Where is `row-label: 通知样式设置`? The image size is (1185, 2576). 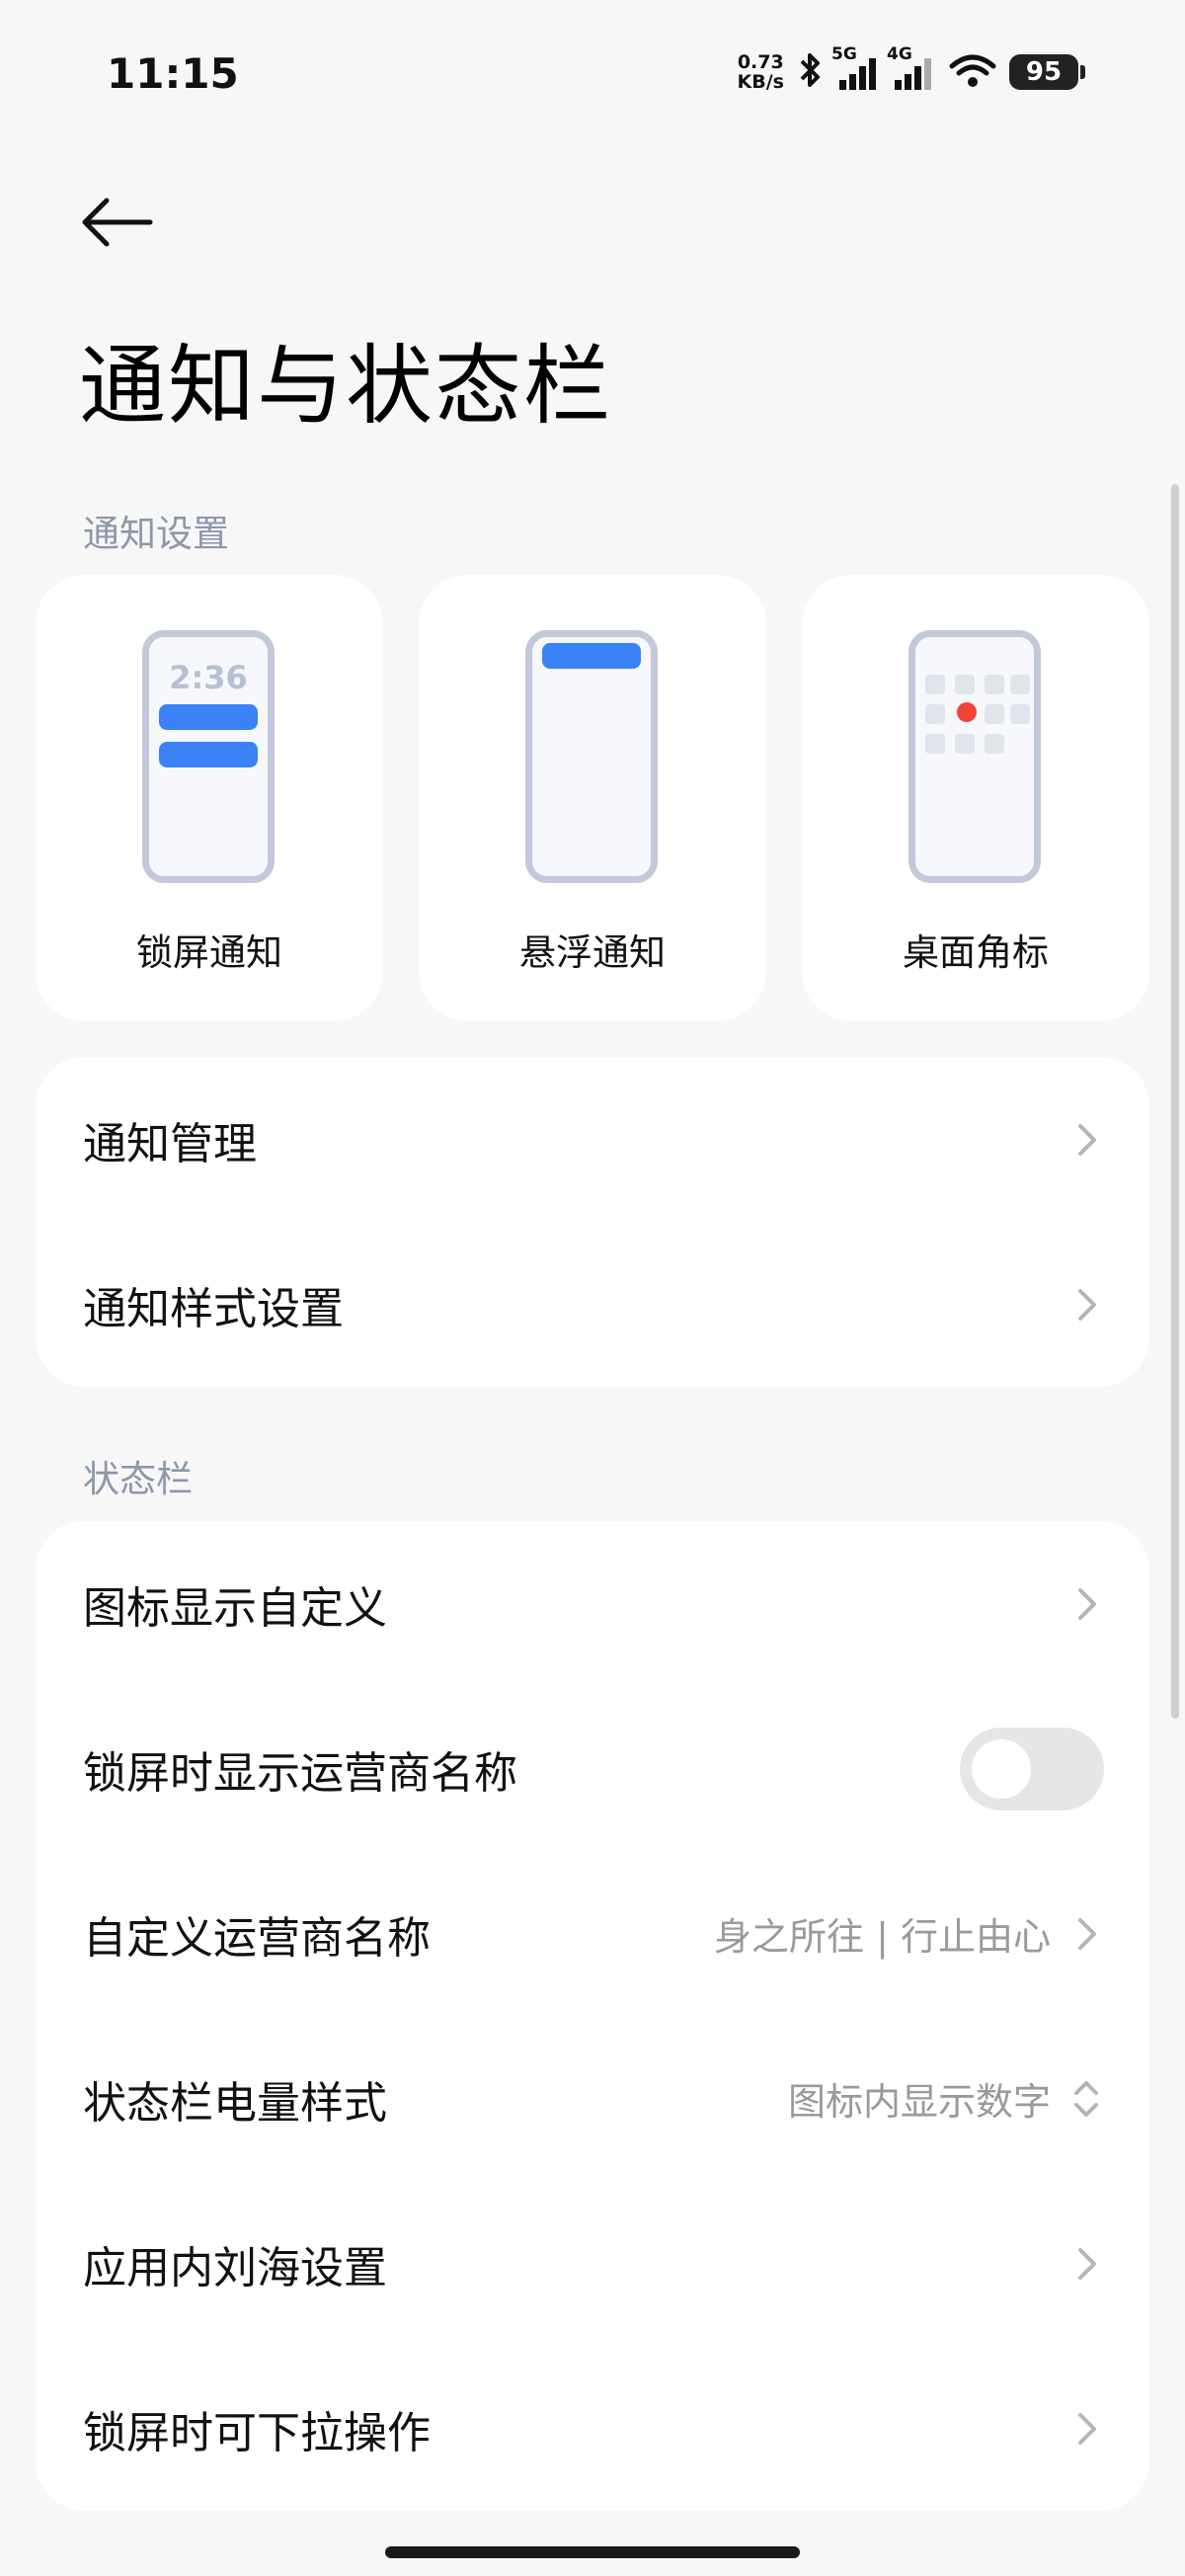
row-label: 通知样式设置 is located at coordinates (213, 1308).